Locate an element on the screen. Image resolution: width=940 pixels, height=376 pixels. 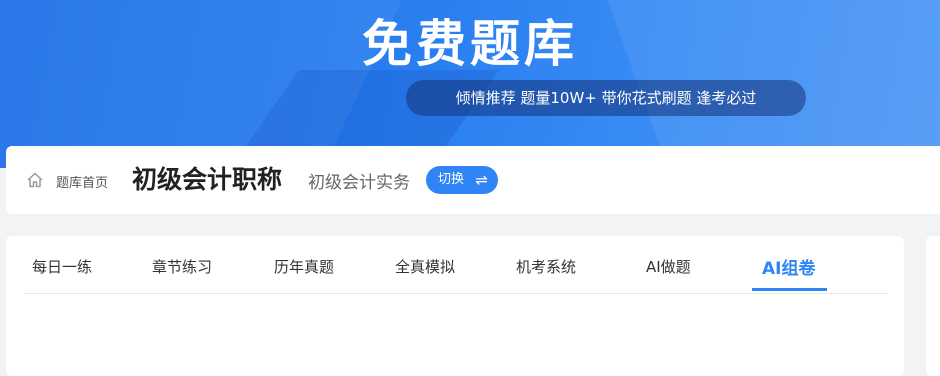
tab-daily-practice: 每日一练 is located at coordinates (62, 266).